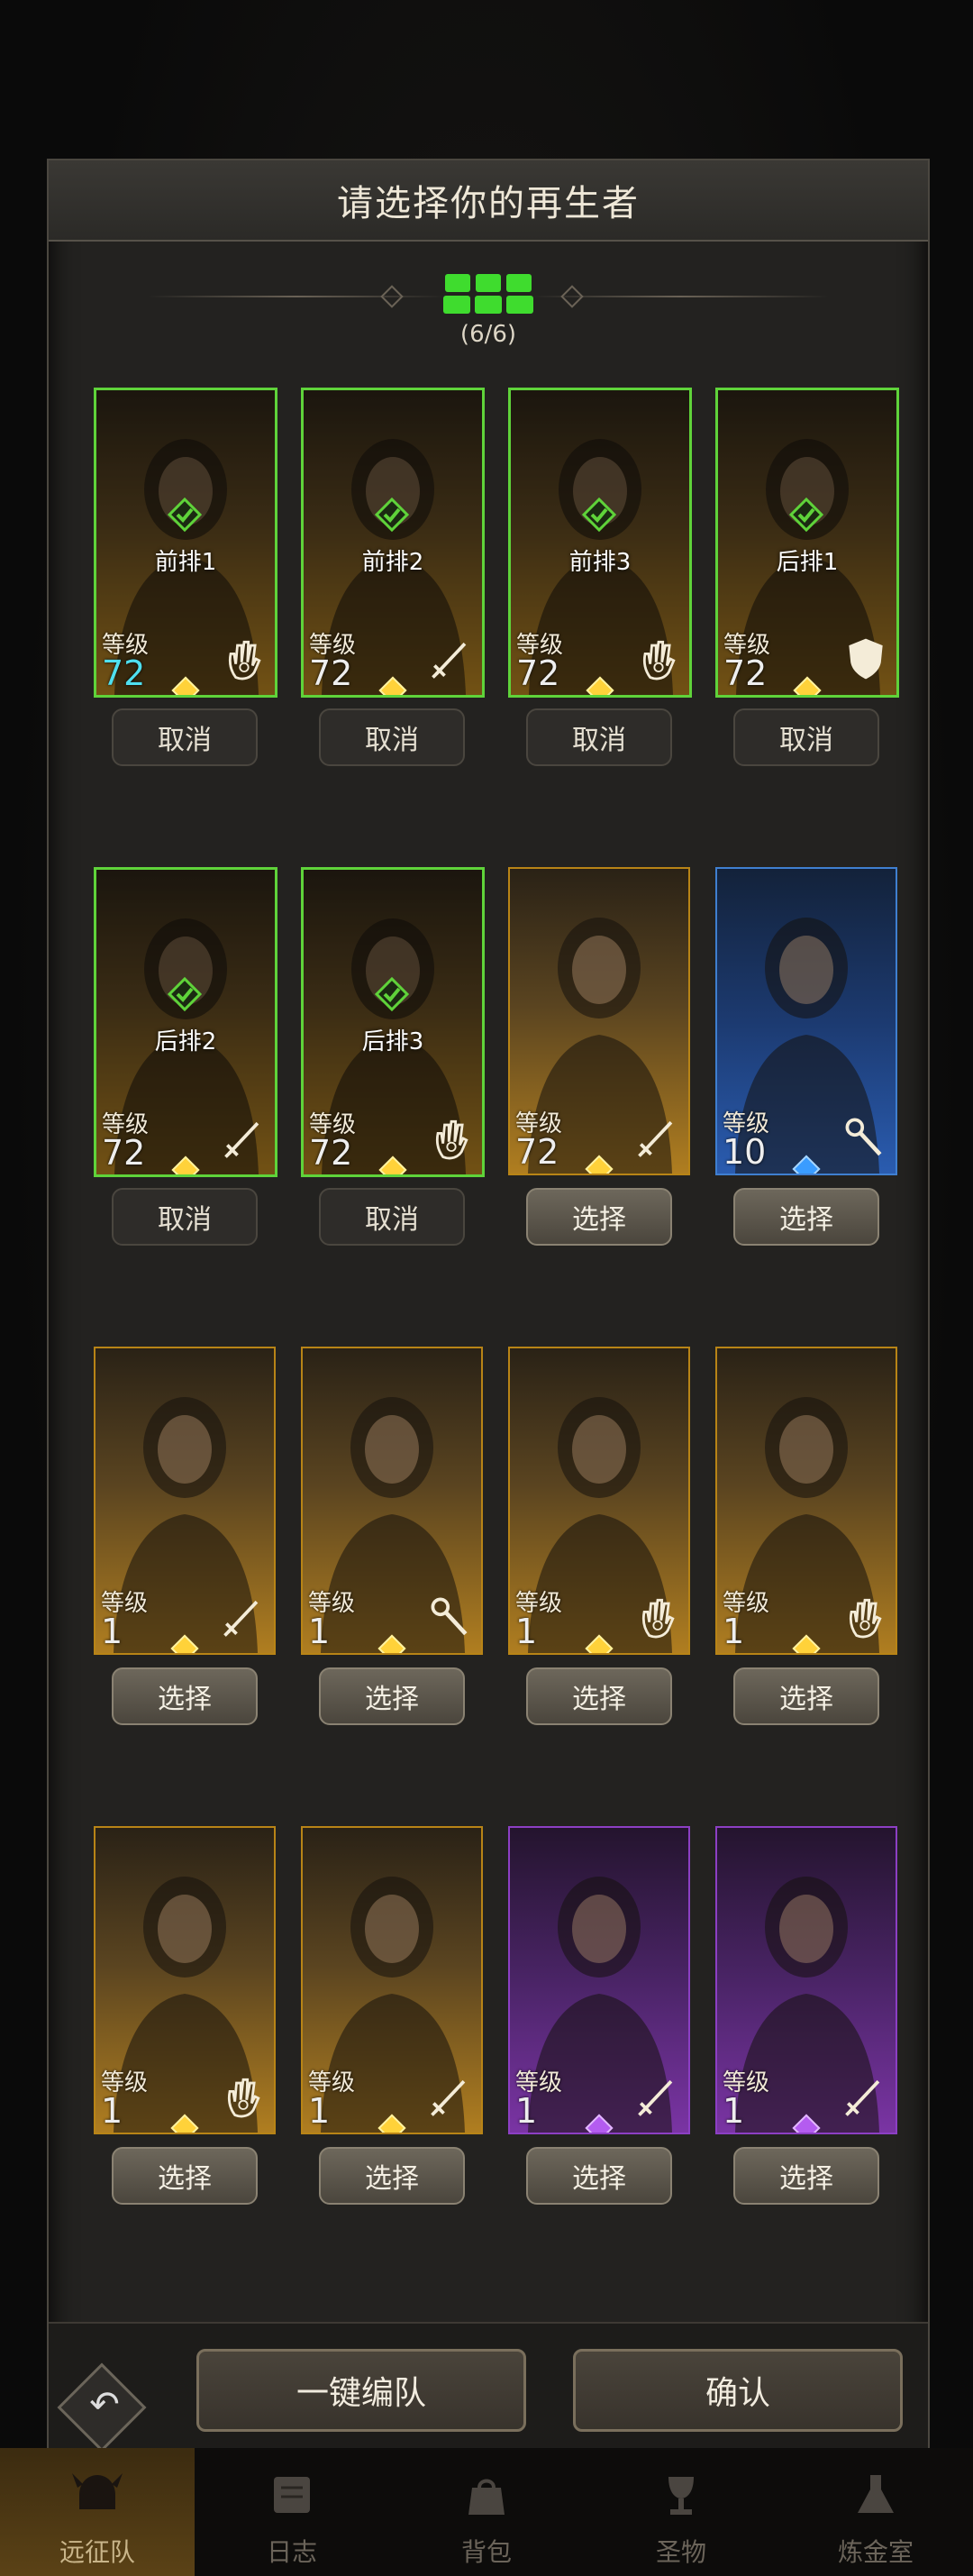 The width and height of the screenshot is (973, 2576). Describe the element at coordinates (808, 562) in the screenshot. I see `slot-label: 后排1` at that location.